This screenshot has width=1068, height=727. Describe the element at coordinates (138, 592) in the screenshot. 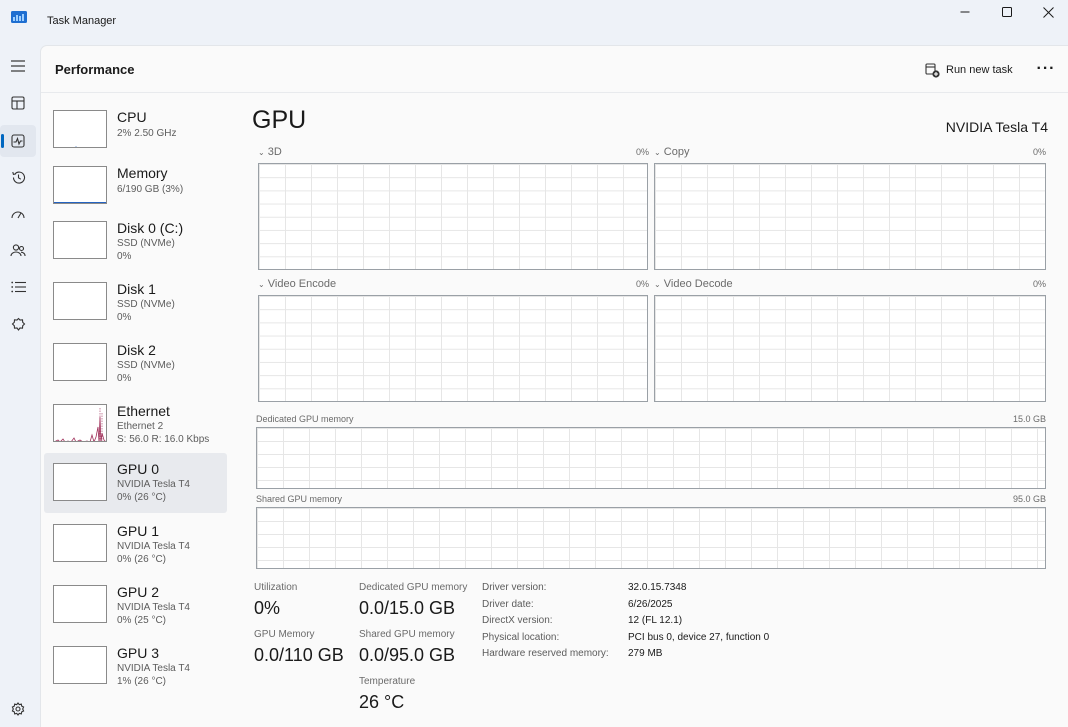

I see `device-name: GPU 2` at that location.